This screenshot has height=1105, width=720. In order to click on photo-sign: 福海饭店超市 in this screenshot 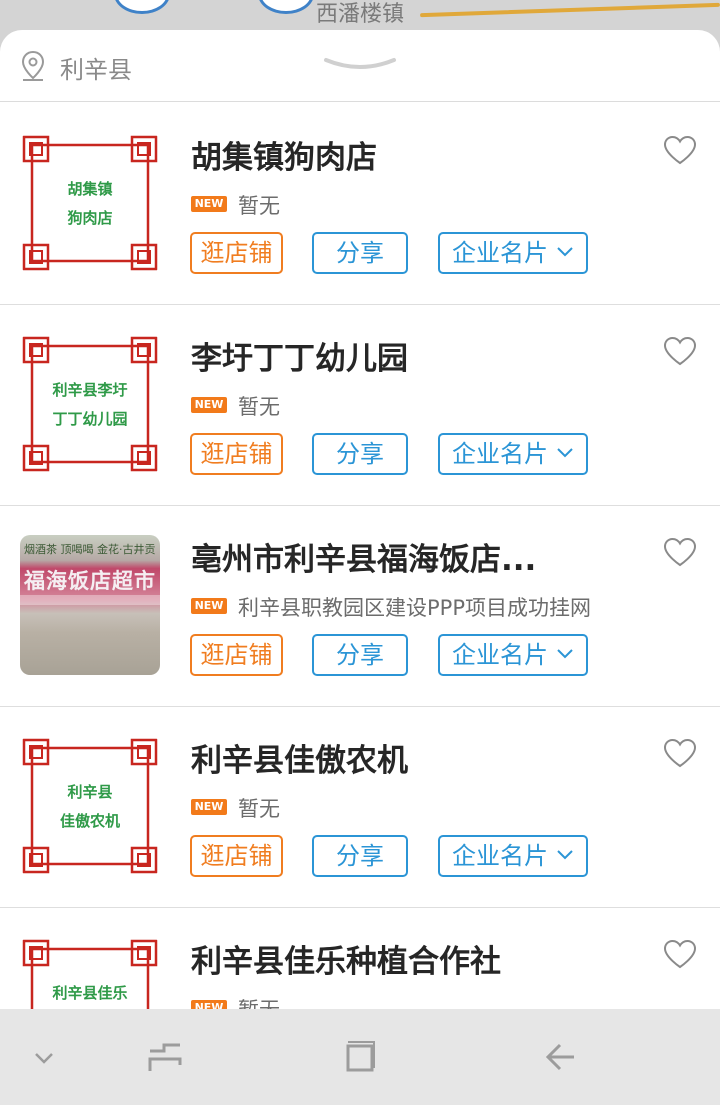, I will do `click(90, 580)`.